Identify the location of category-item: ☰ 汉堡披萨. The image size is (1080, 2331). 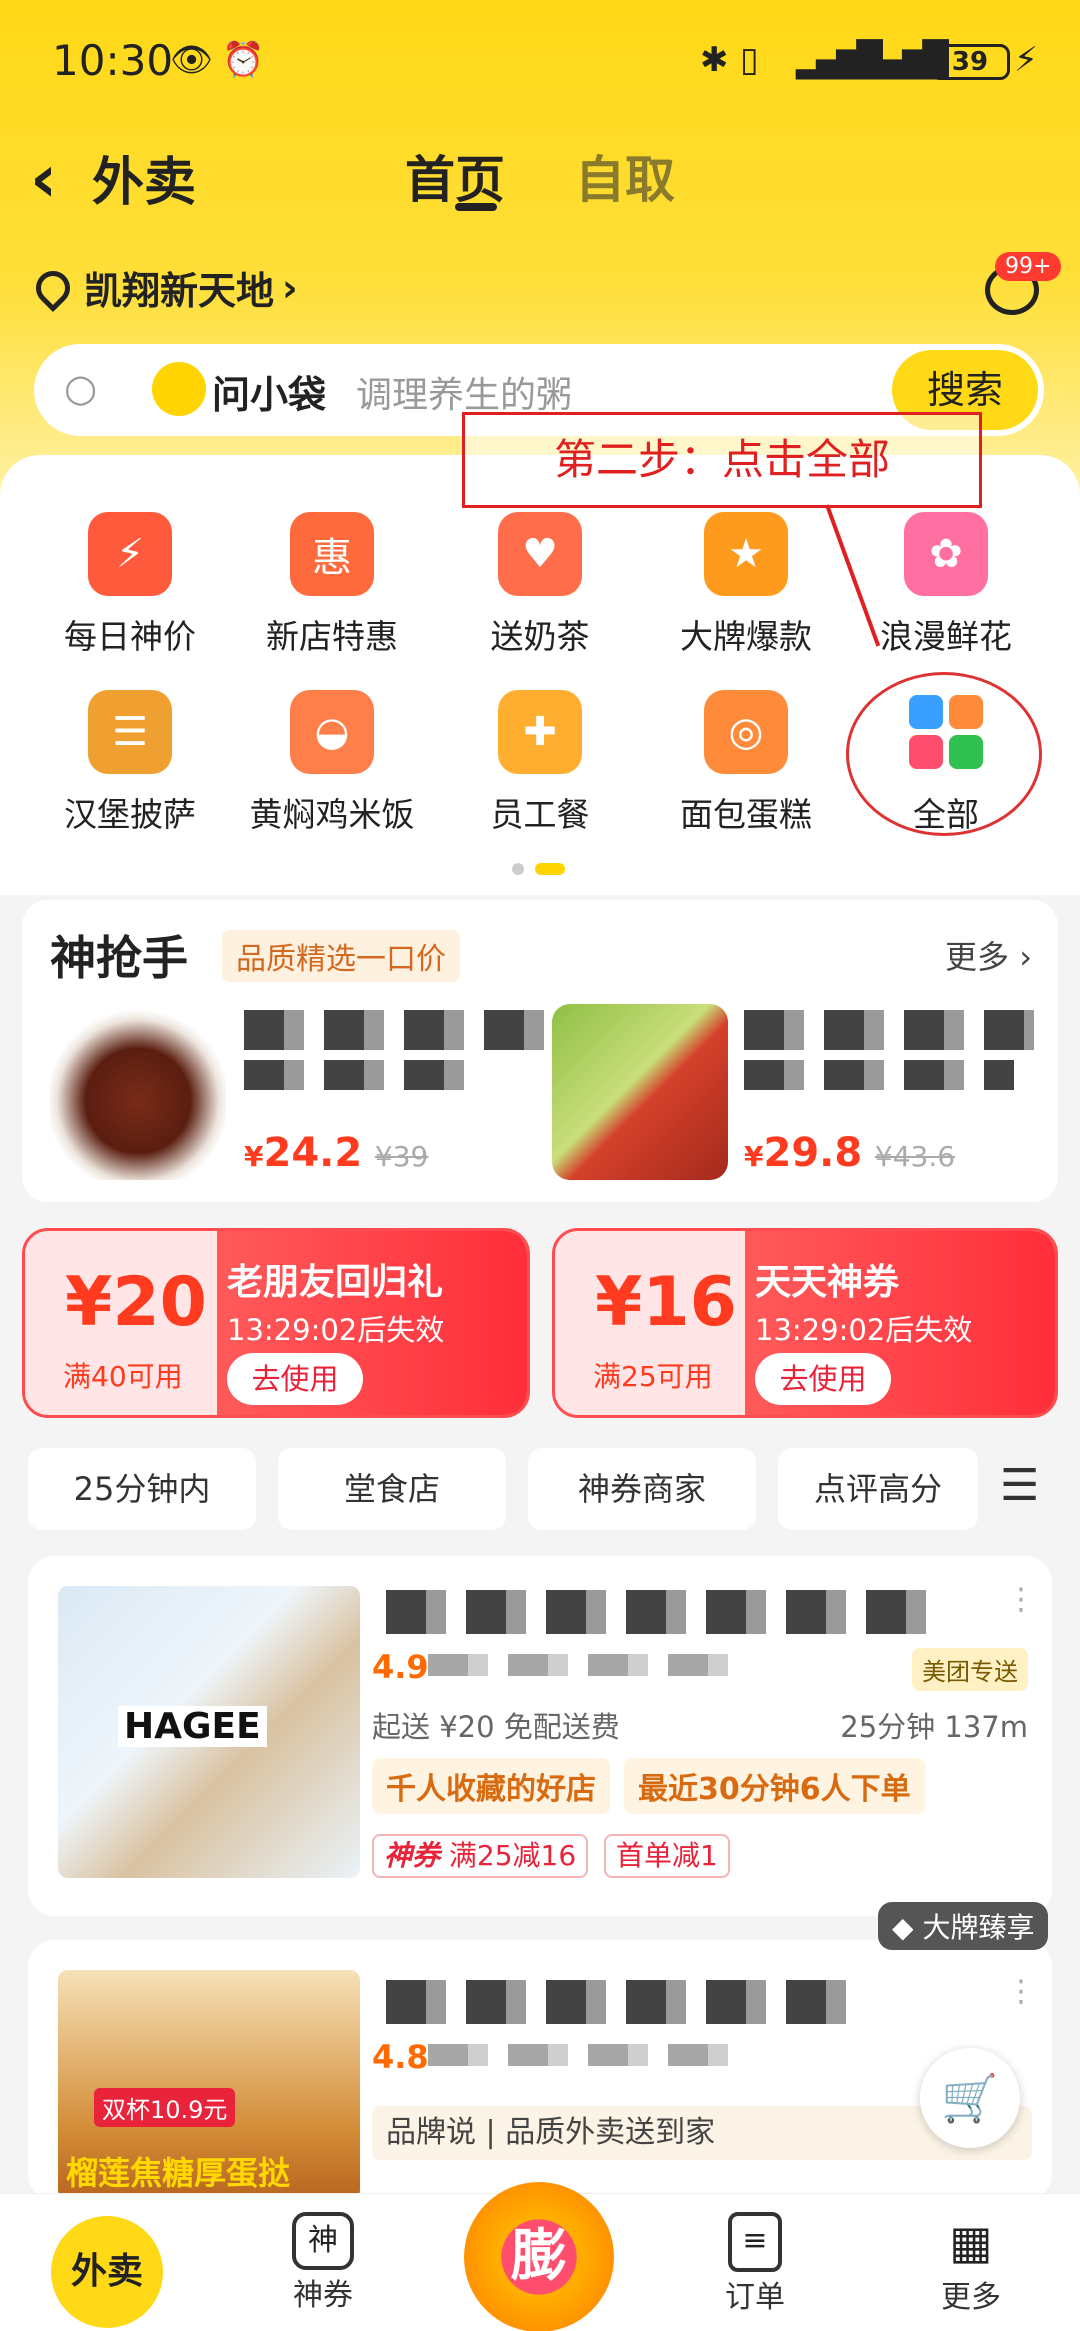
(130, 763).